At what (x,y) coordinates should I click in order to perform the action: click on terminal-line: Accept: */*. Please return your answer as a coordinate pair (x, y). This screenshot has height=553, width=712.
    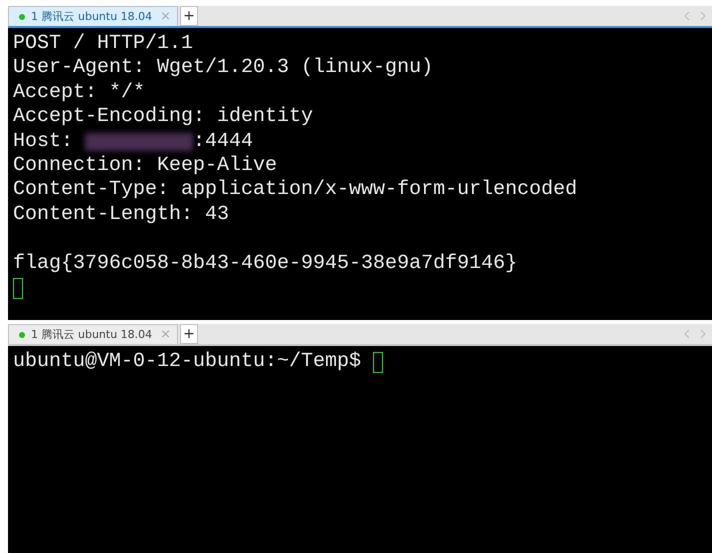
    Looking at the image, I should click on (79, 93).